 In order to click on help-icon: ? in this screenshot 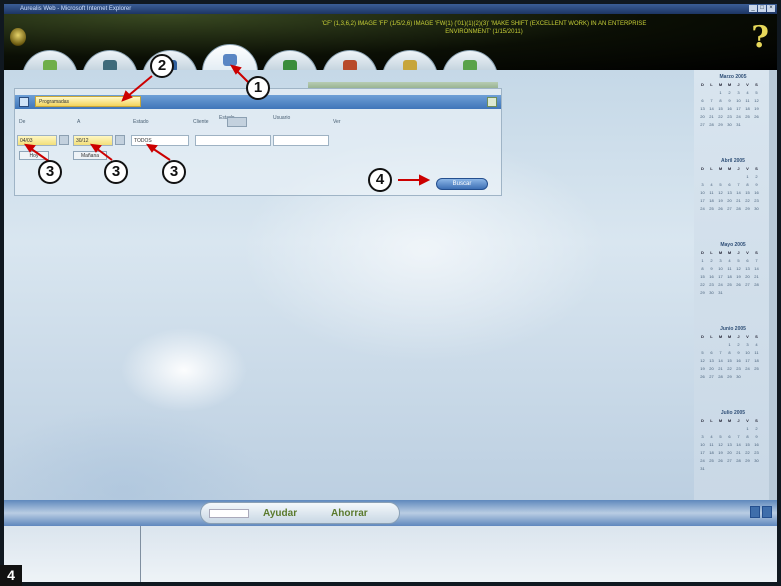, I will do `click(760, 37)`.